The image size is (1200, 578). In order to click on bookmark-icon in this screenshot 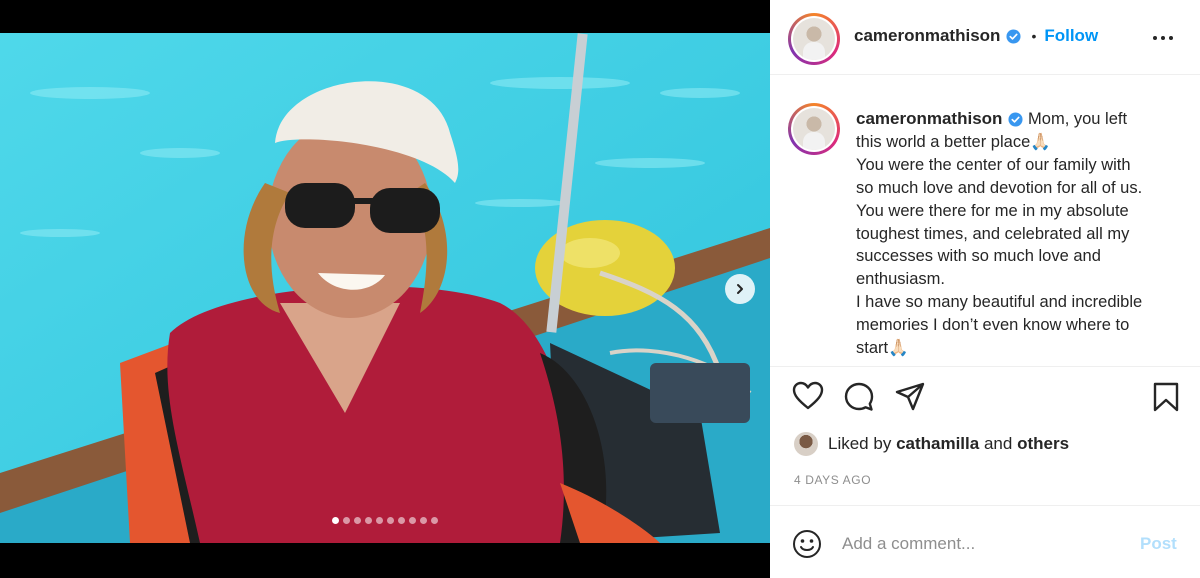, I will do `click(1166, 397)`.